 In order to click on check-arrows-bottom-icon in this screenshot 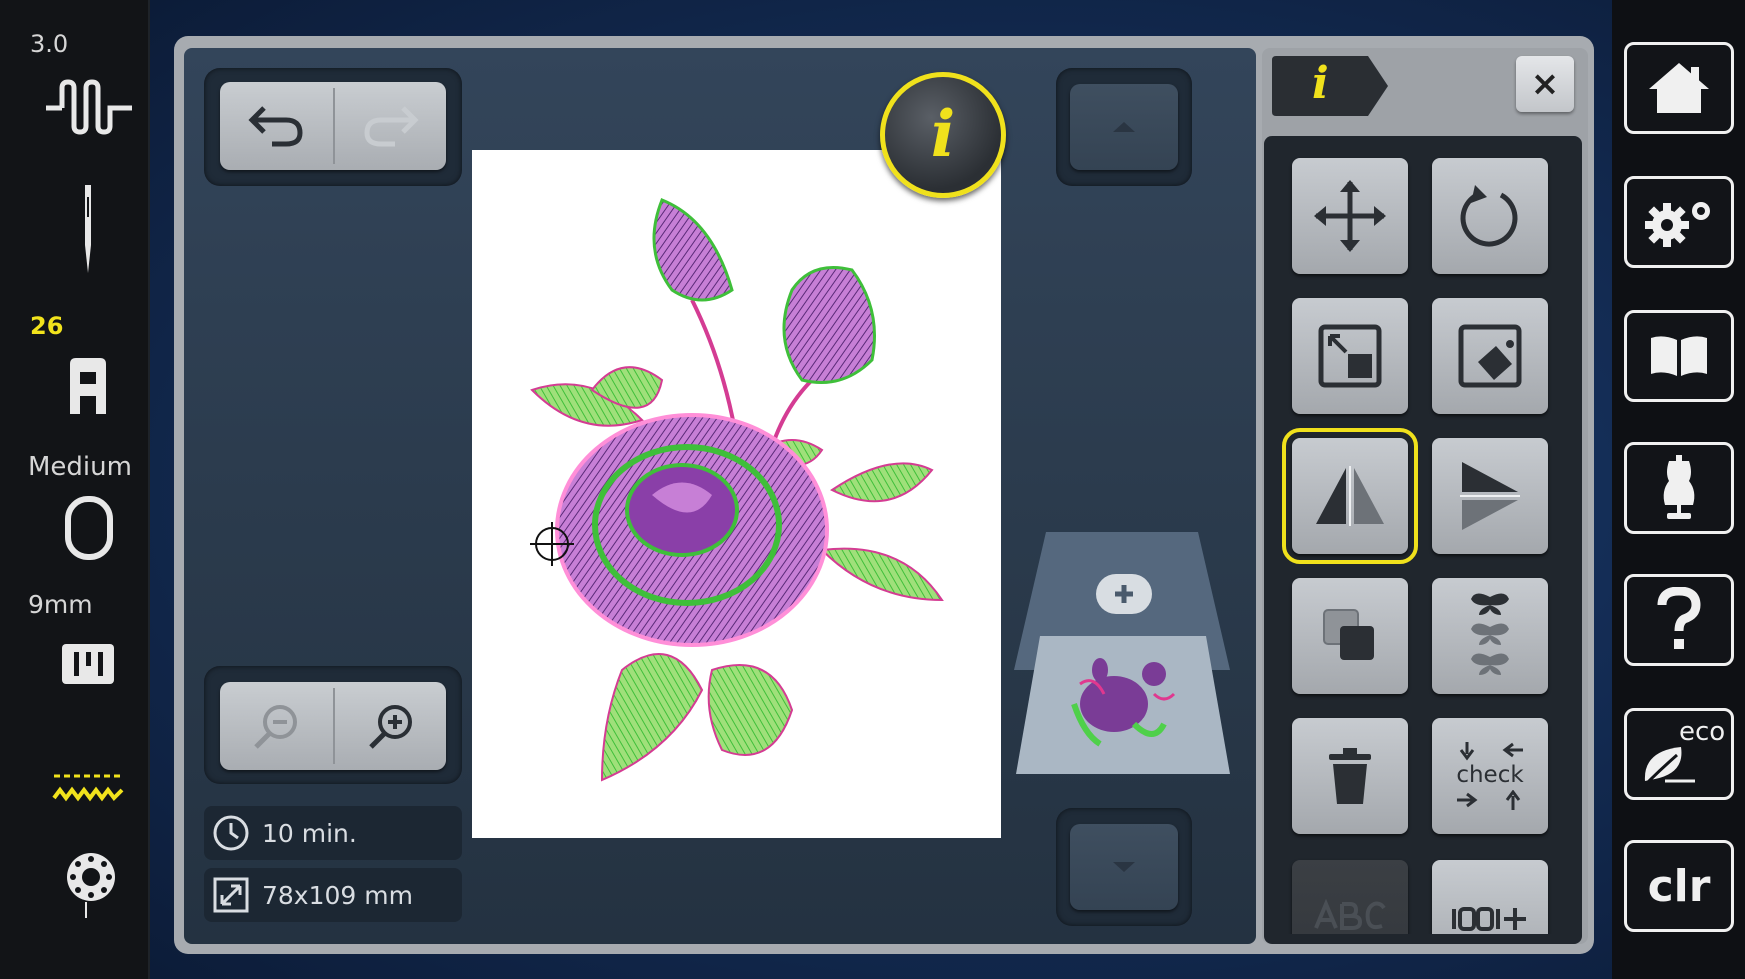, I will do `click(1489, 799)`.